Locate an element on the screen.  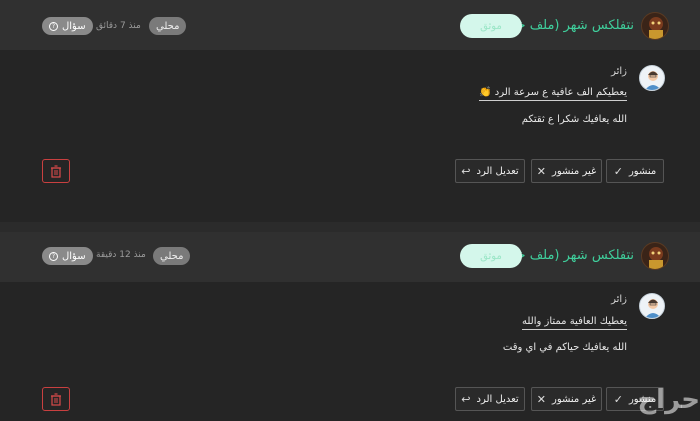
post-time: منذ 12 دقيقة is located at coordinates (121, 255).